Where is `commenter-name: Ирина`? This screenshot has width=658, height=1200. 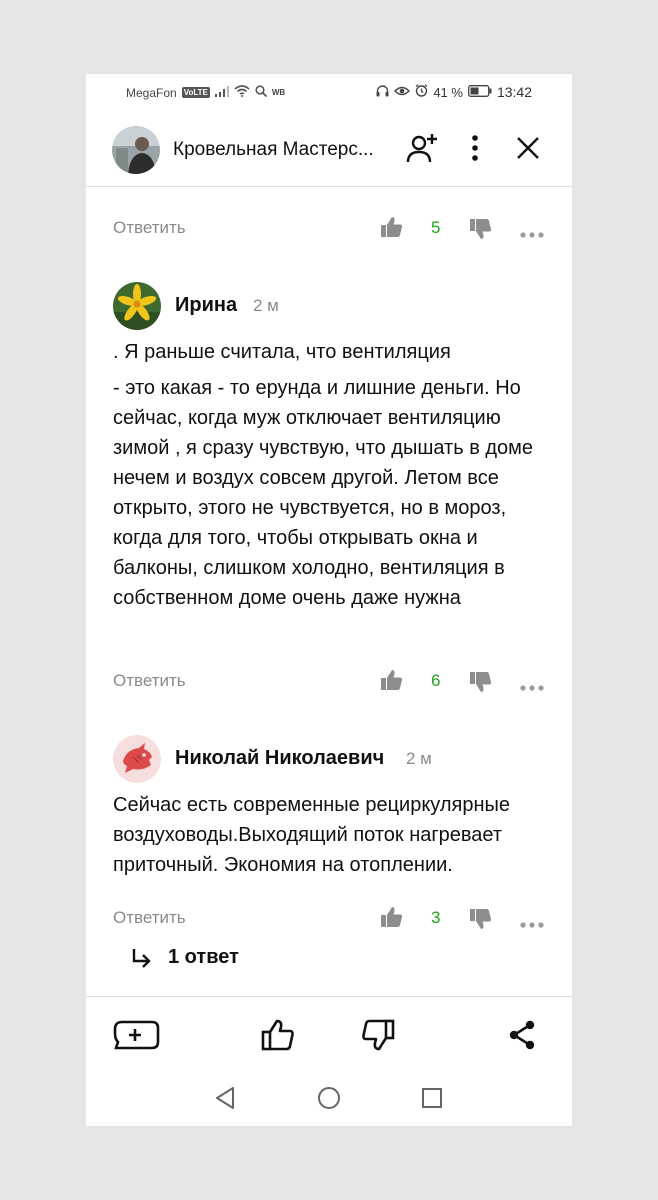 commenter-name: Ирина is located at coordinates (206, 305).